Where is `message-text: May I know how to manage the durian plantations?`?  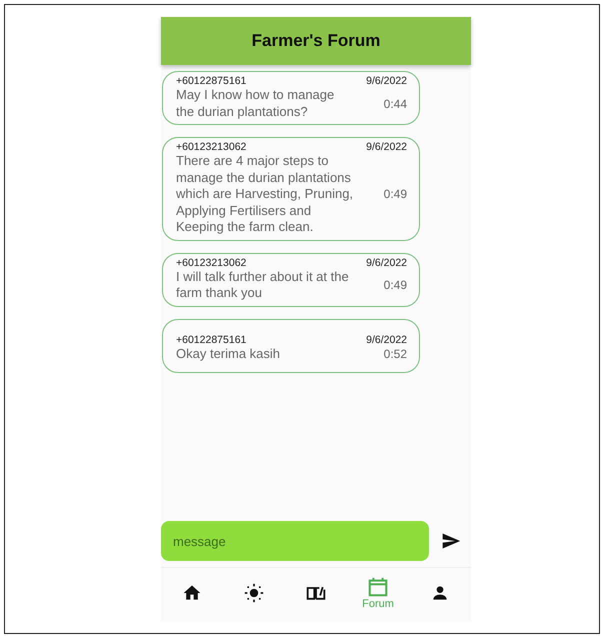 message-text: May I know how to manage the durian plantations? is located at coordinates (256, 103).